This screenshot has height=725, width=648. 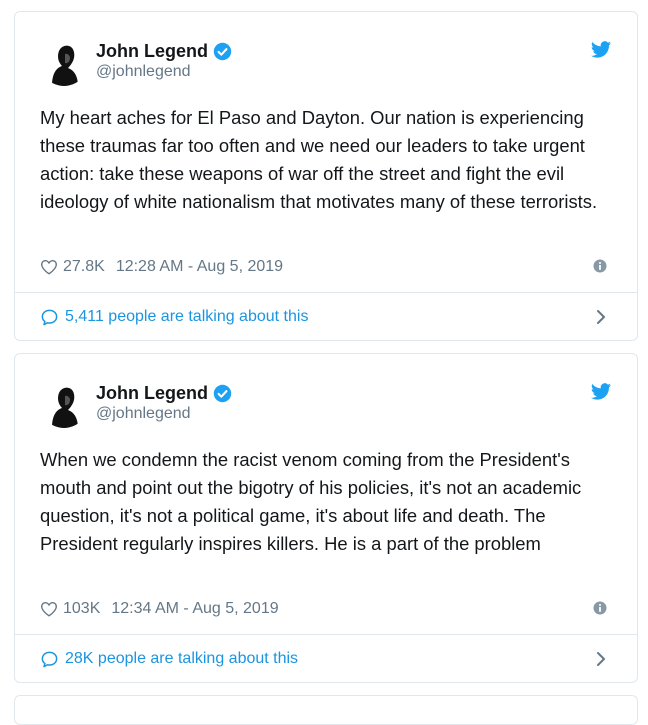 What do you see at coordinates (326, 710) in the screenshot?
I see `tweet-card-partial` at bounding box center [326, 710].